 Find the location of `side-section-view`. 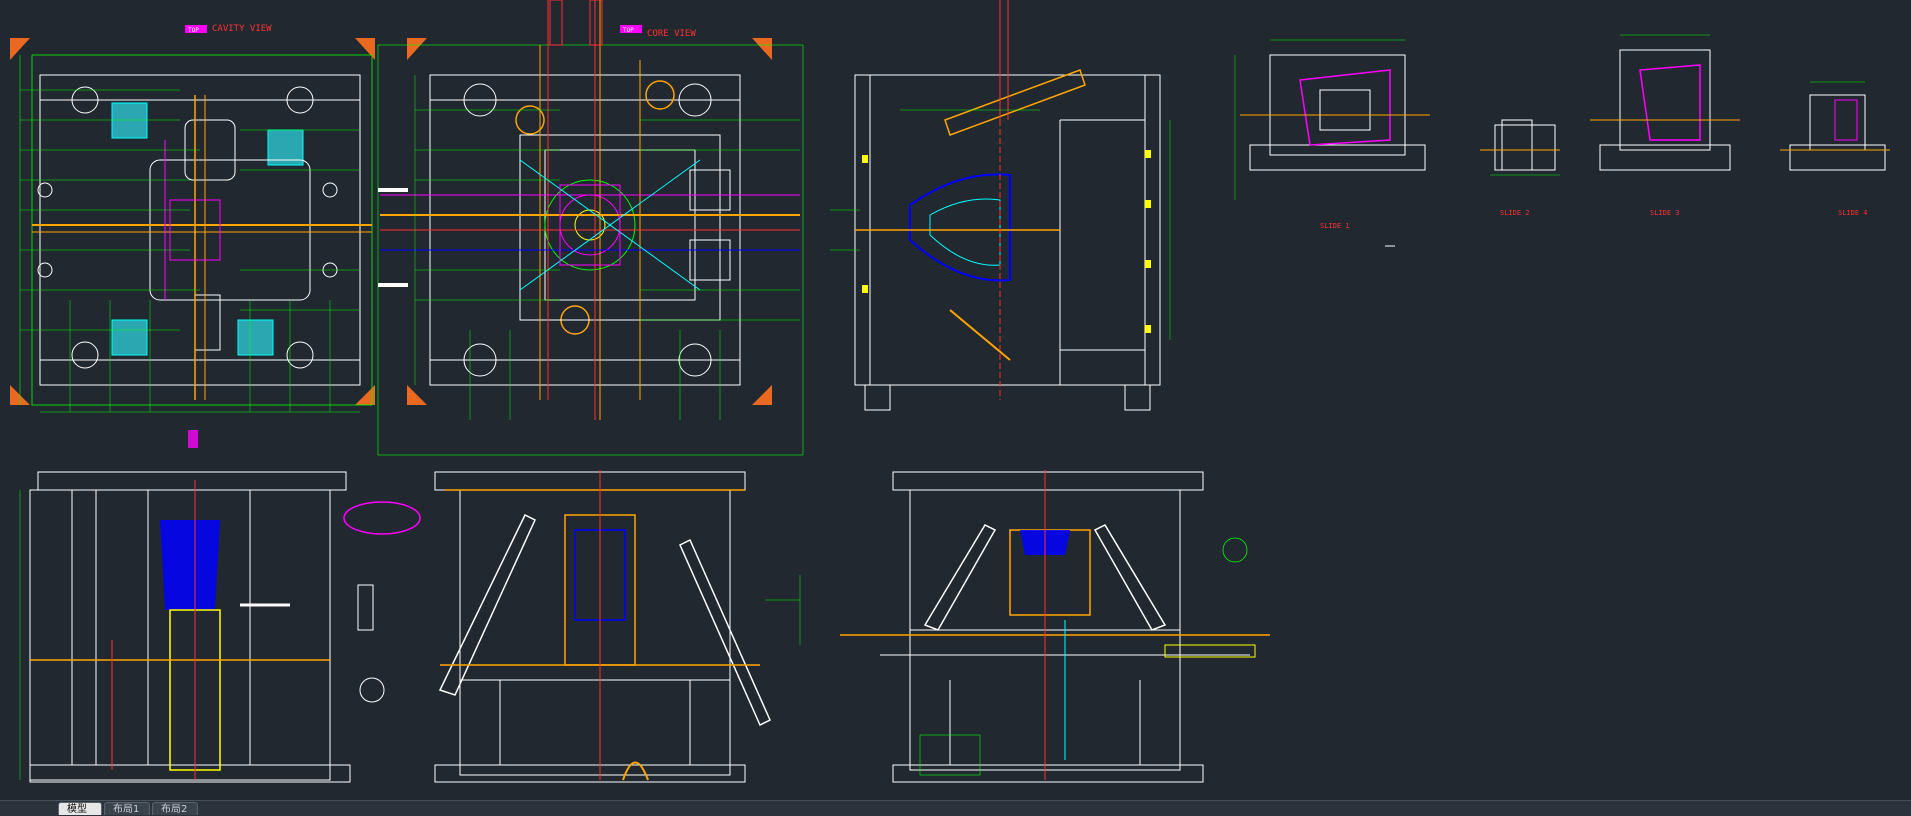

side-section-view is located at coordinates (1000, 205).